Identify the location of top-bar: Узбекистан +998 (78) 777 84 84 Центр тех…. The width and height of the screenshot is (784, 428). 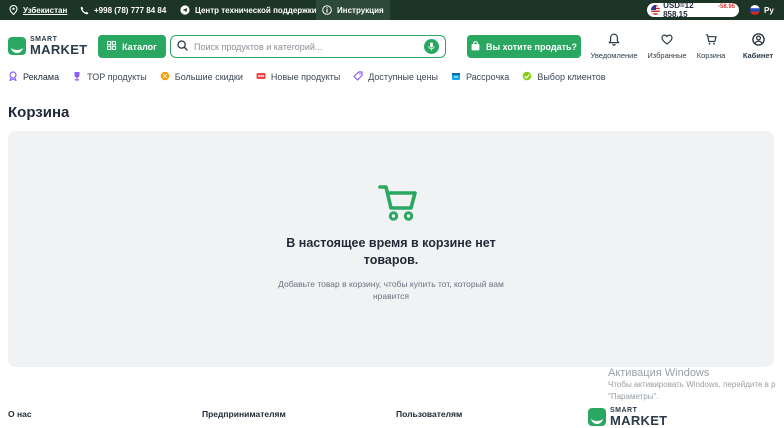
(392, 10).